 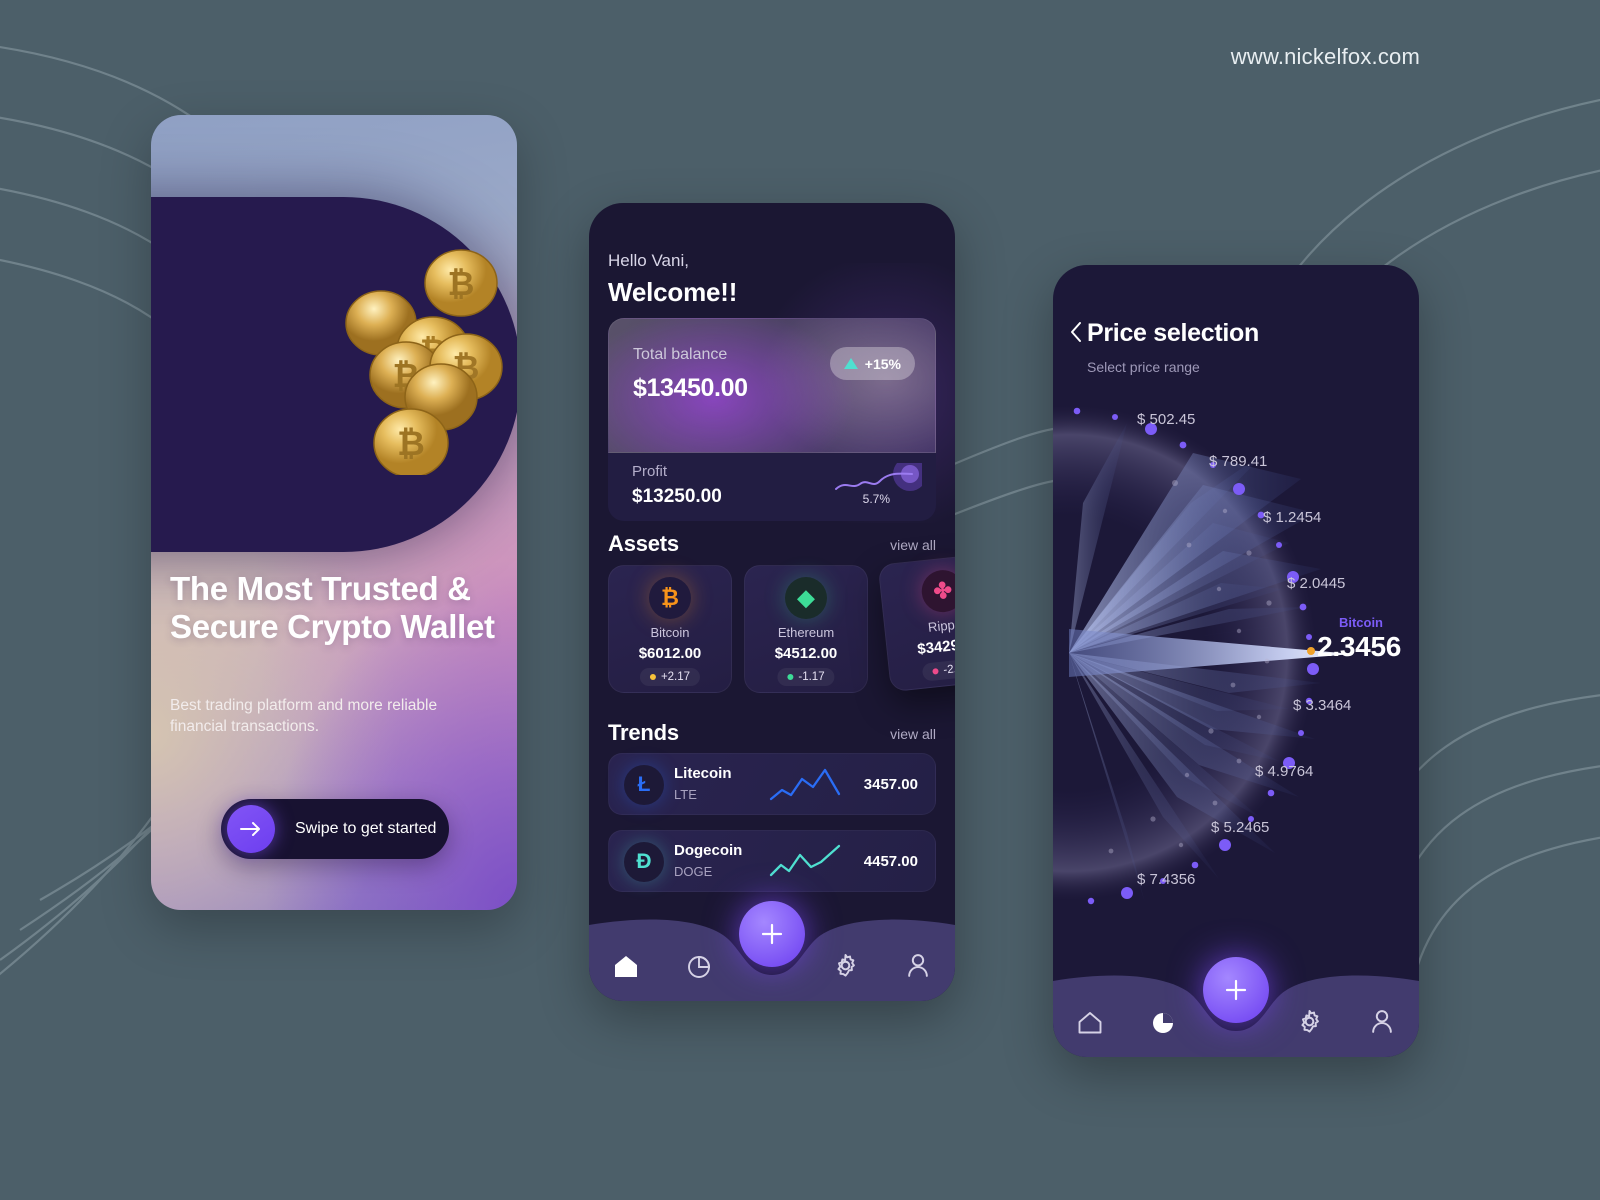 I want to click on litecoin-icon: Ł, so click(x=644, y=785).